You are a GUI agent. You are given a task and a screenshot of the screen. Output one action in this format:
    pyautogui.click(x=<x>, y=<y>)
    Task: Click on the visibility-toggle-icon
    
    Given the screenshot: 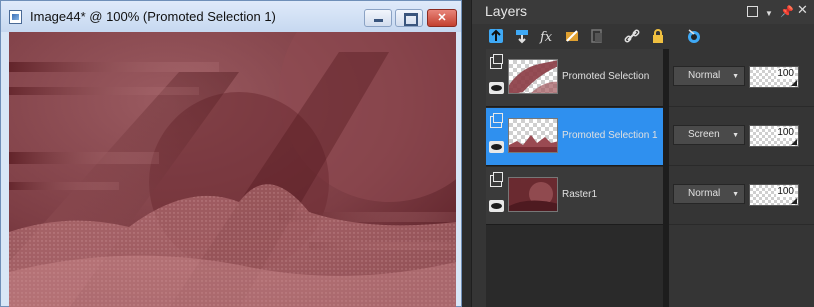 What is the action you would take?
    pyautogui.click(x=694, y=36)
    